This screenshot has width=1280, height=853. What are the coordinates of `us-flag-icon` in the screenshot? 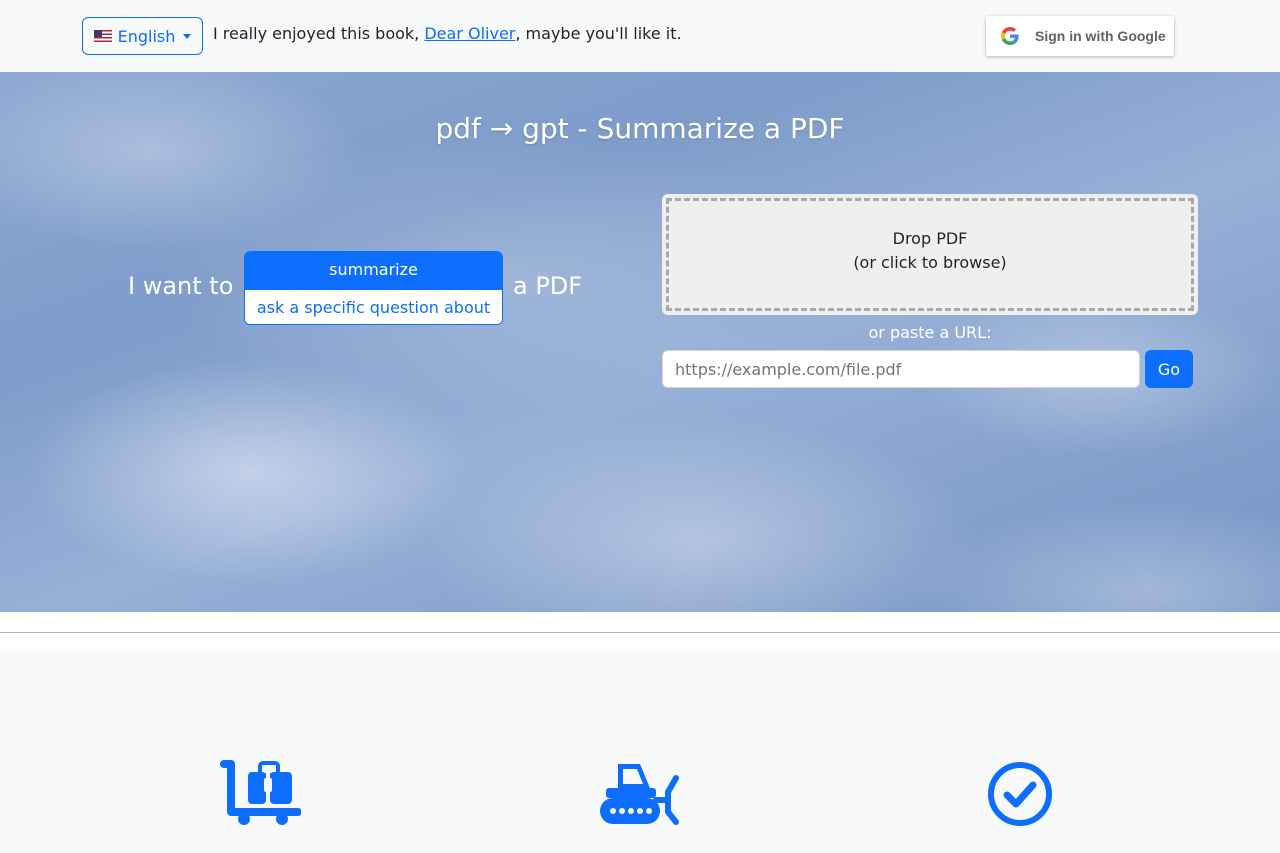 It's located at (102, 36).